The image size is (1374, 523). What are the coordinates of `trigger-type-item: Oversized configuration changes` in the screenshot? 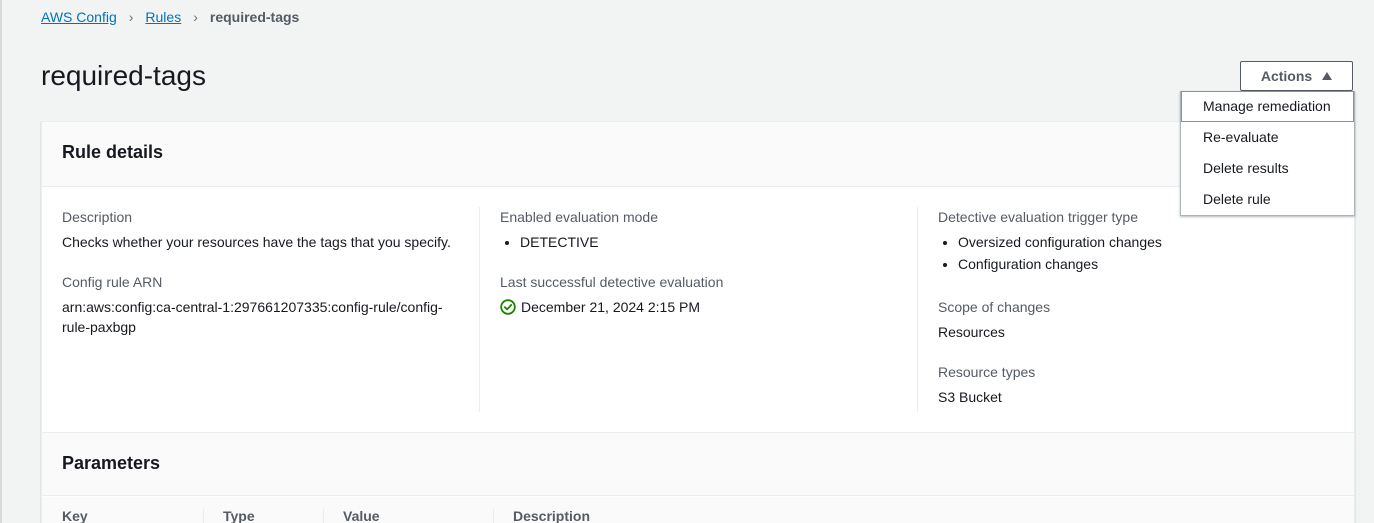 It's located at (1148, 242).